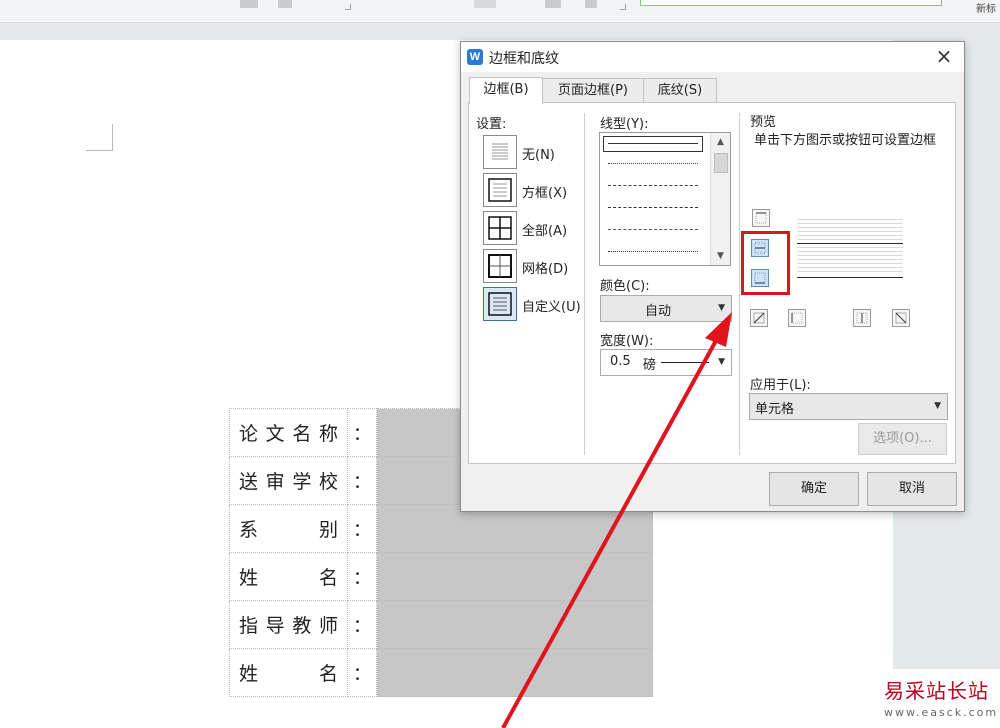  What do you see at coordinates (506, 90) in the screenshot?
I see `tab-borders: 边框(B)` at bounding box center [506, 90].